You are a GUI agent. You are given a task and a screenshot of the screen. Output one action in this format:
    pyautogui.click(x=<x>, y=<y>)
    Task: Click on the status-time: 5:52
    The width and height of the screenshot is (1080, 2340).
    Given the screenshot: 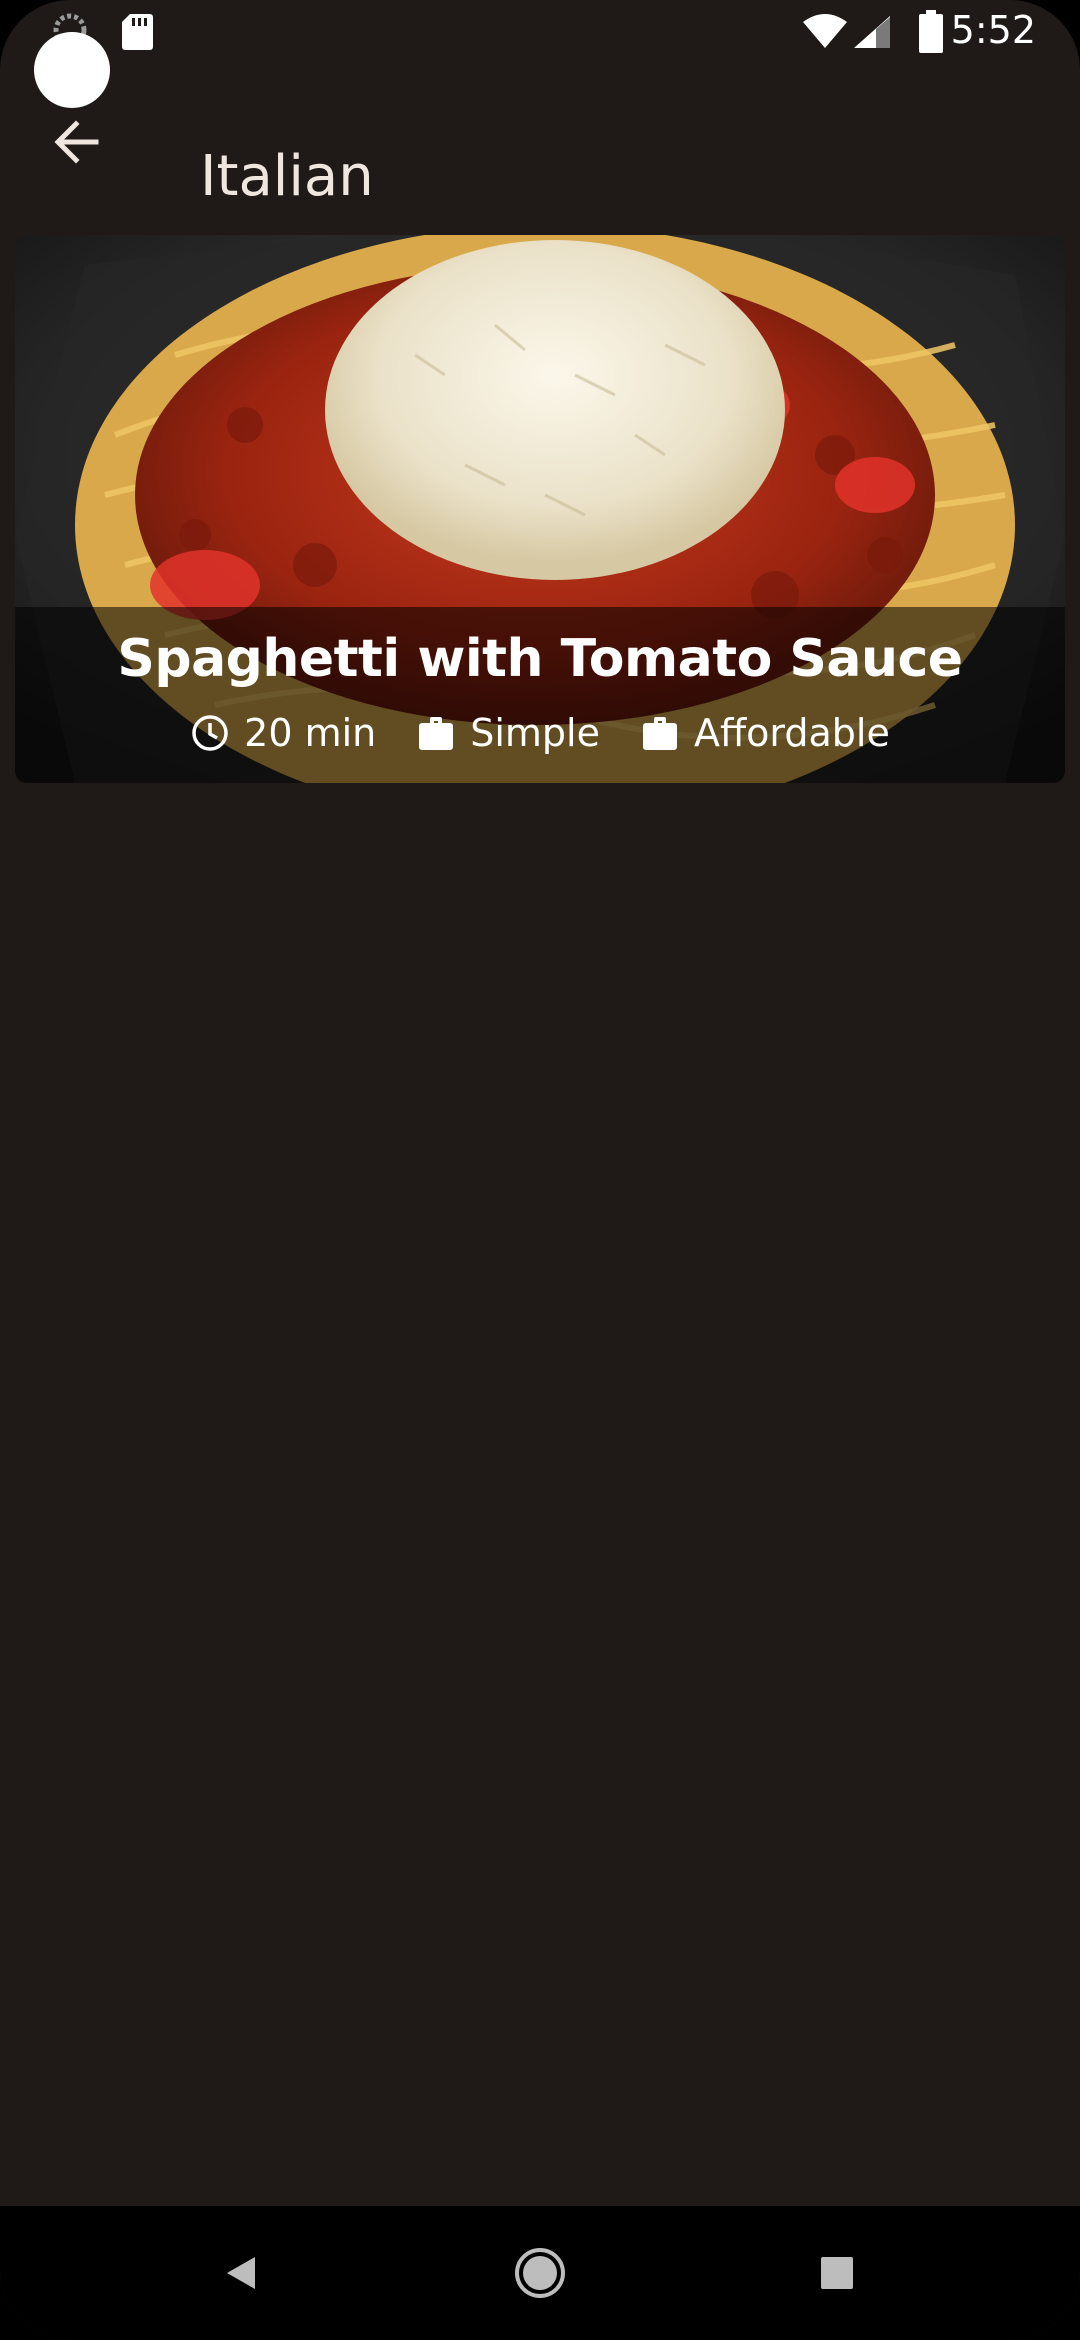 What is the action you would take?
    pyautogui.click(x=993, y=30)
    